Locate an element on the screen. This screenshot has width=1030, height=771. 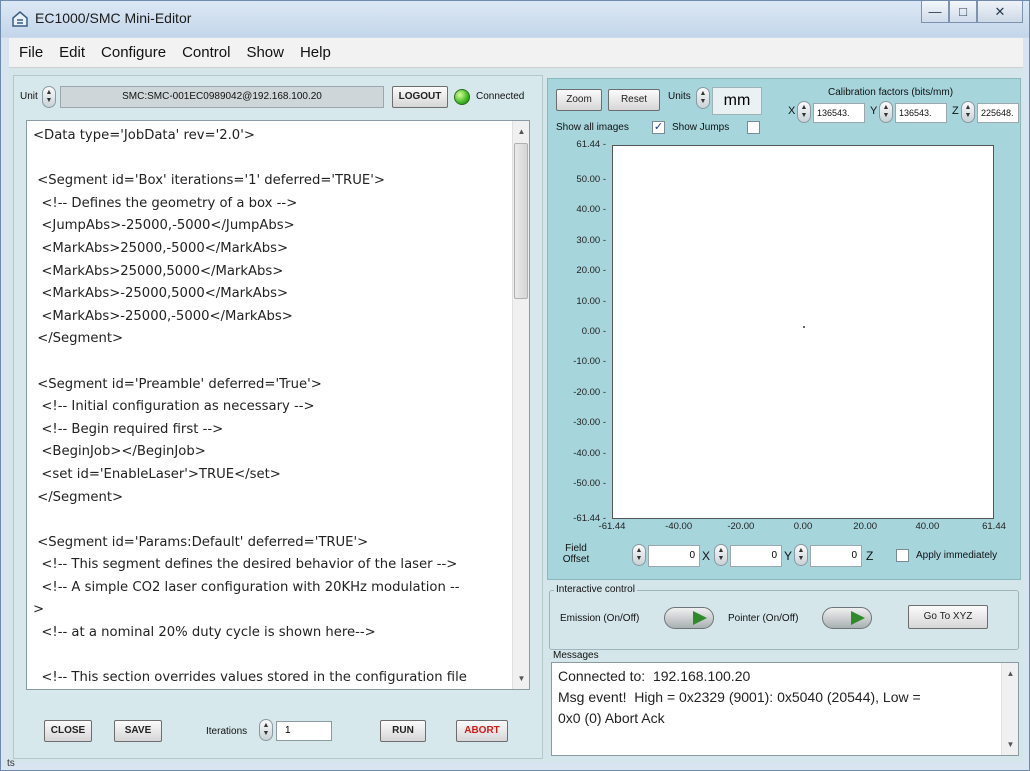
editor-line: > is located at coordinates (273, 610).